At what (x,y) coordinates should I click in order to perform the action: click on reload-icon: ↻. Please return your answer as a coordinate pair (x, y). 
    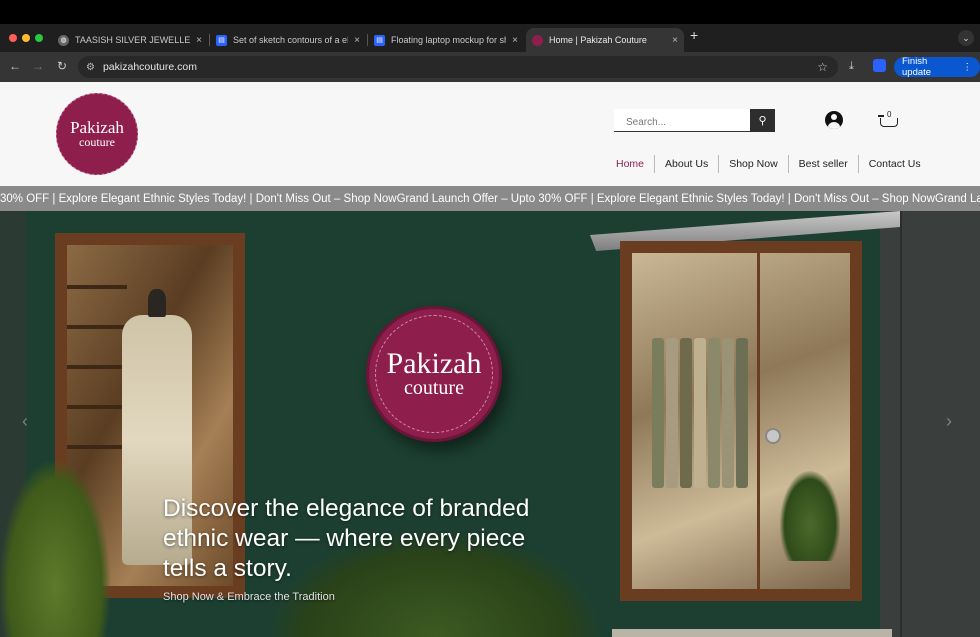
    Looking at the image, I should click on (62, 66).